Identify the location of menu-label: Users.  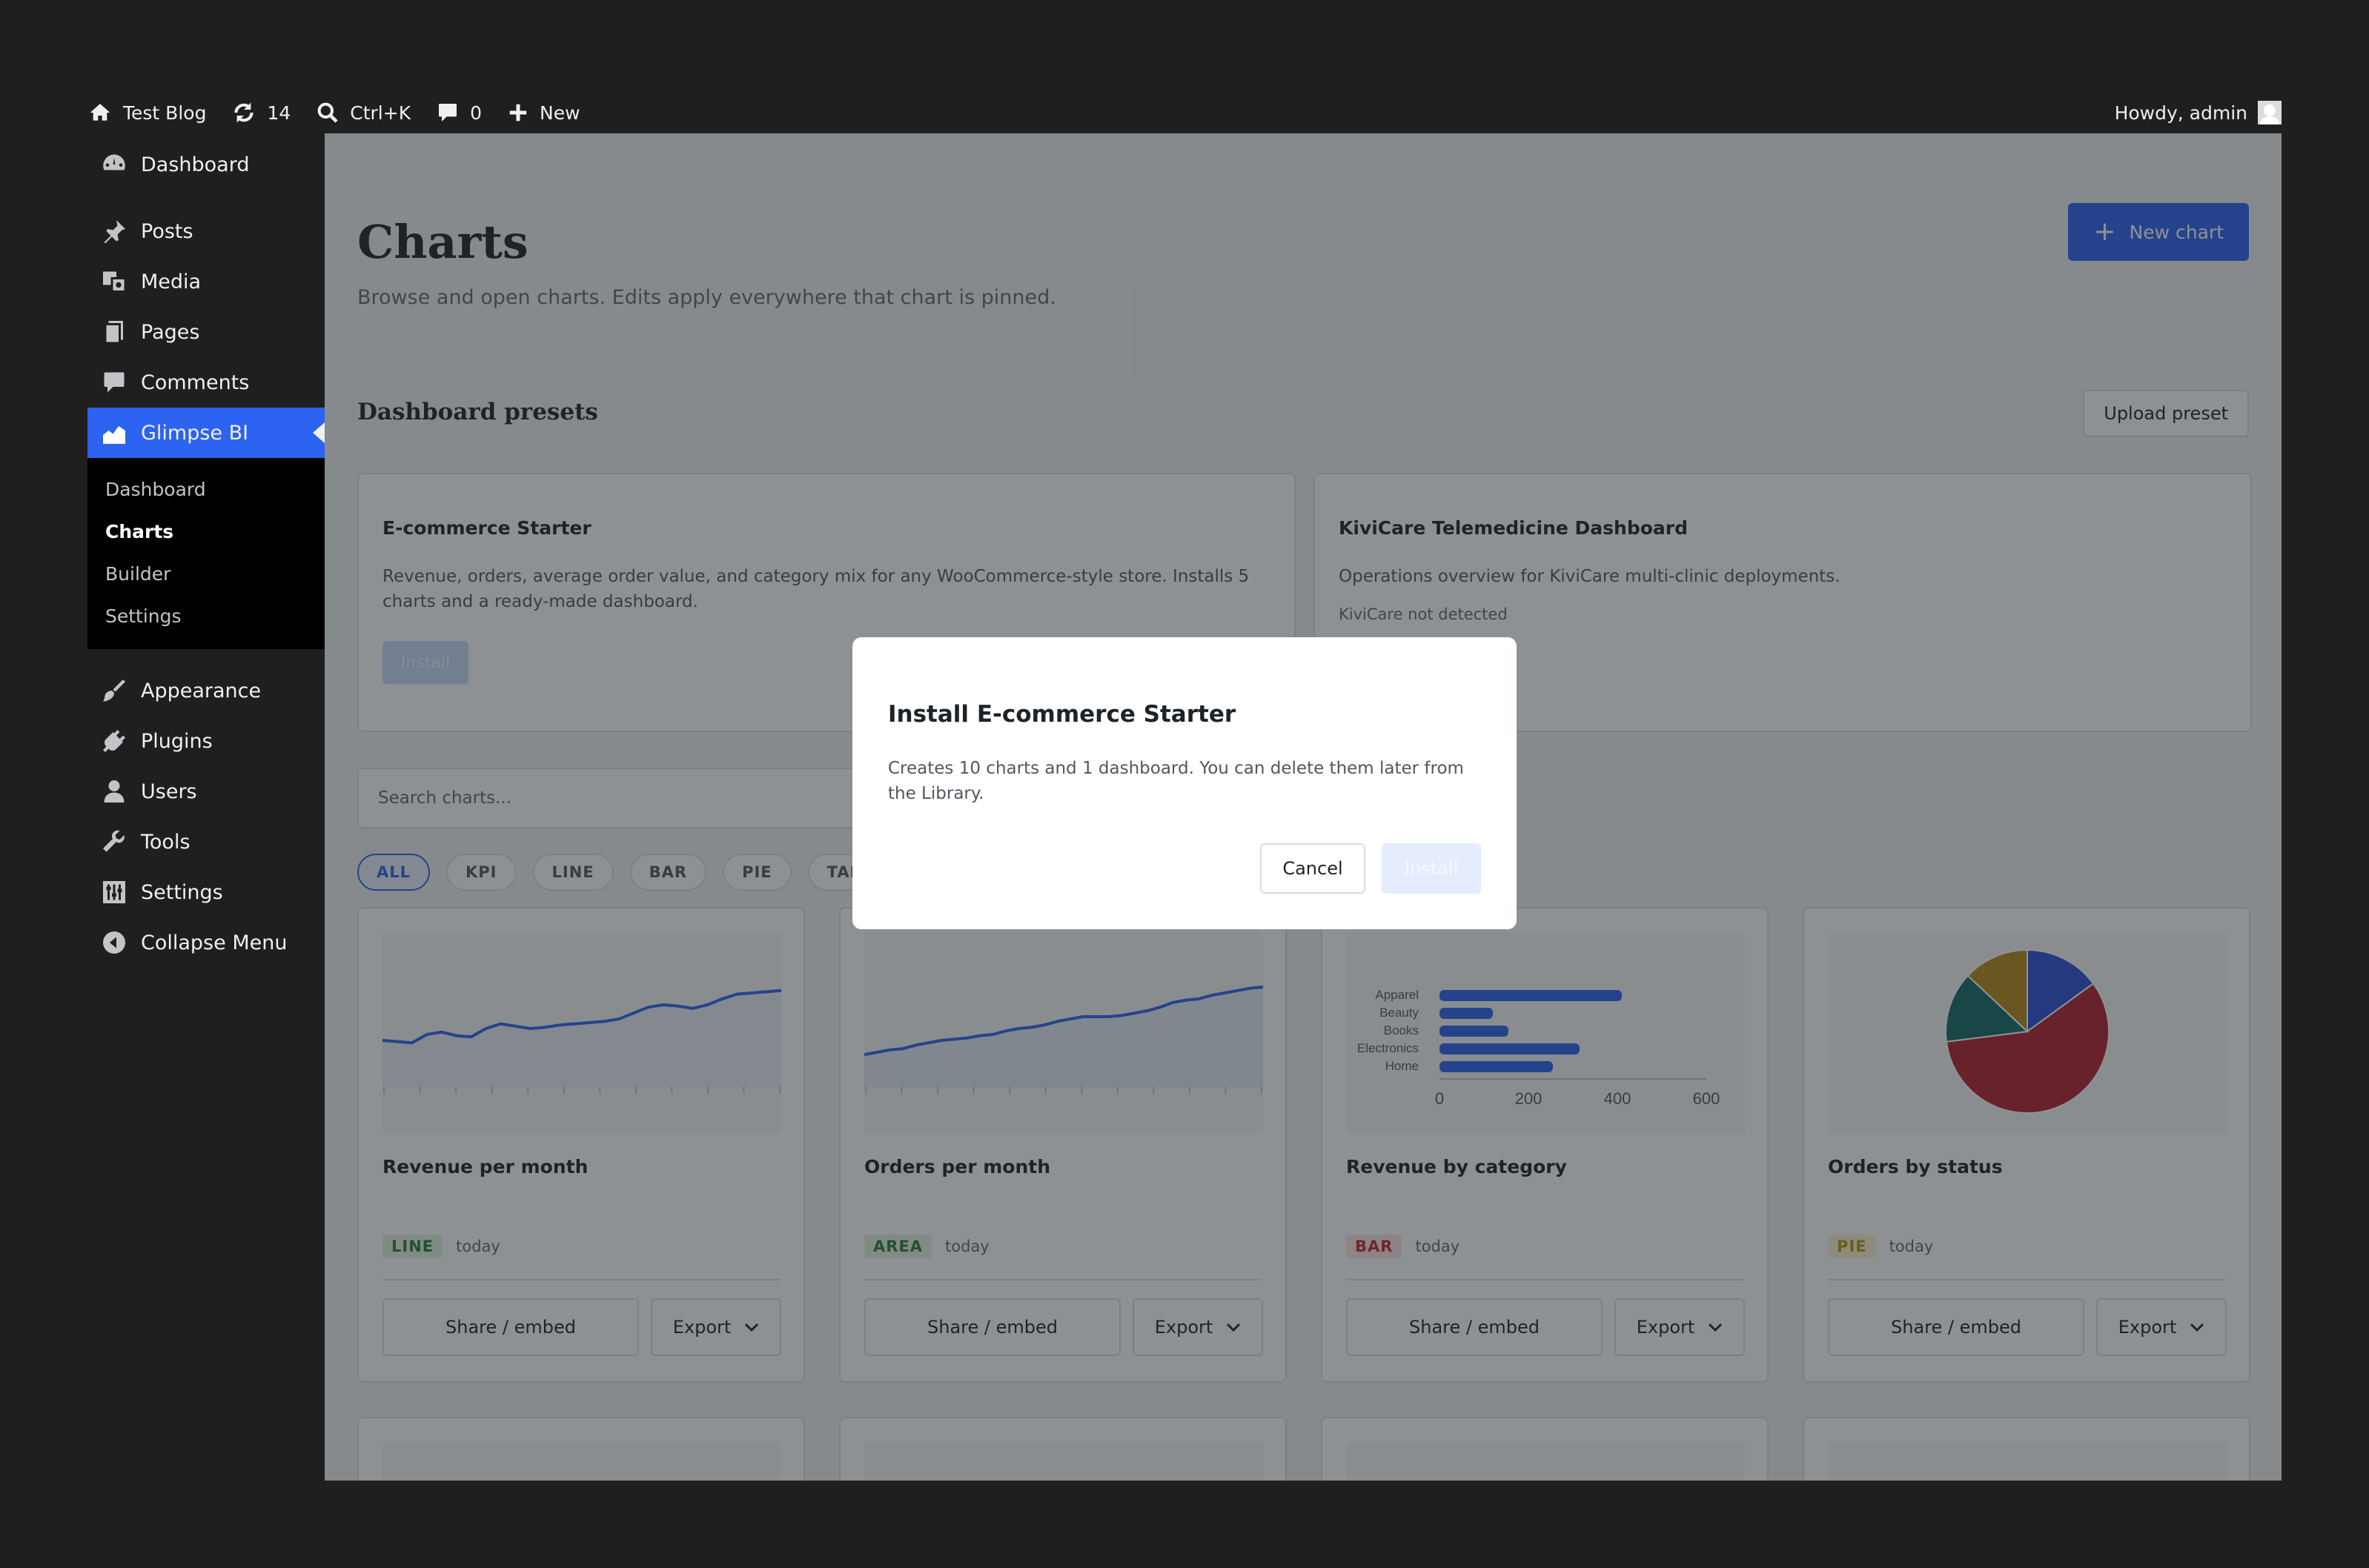
(169, 791).